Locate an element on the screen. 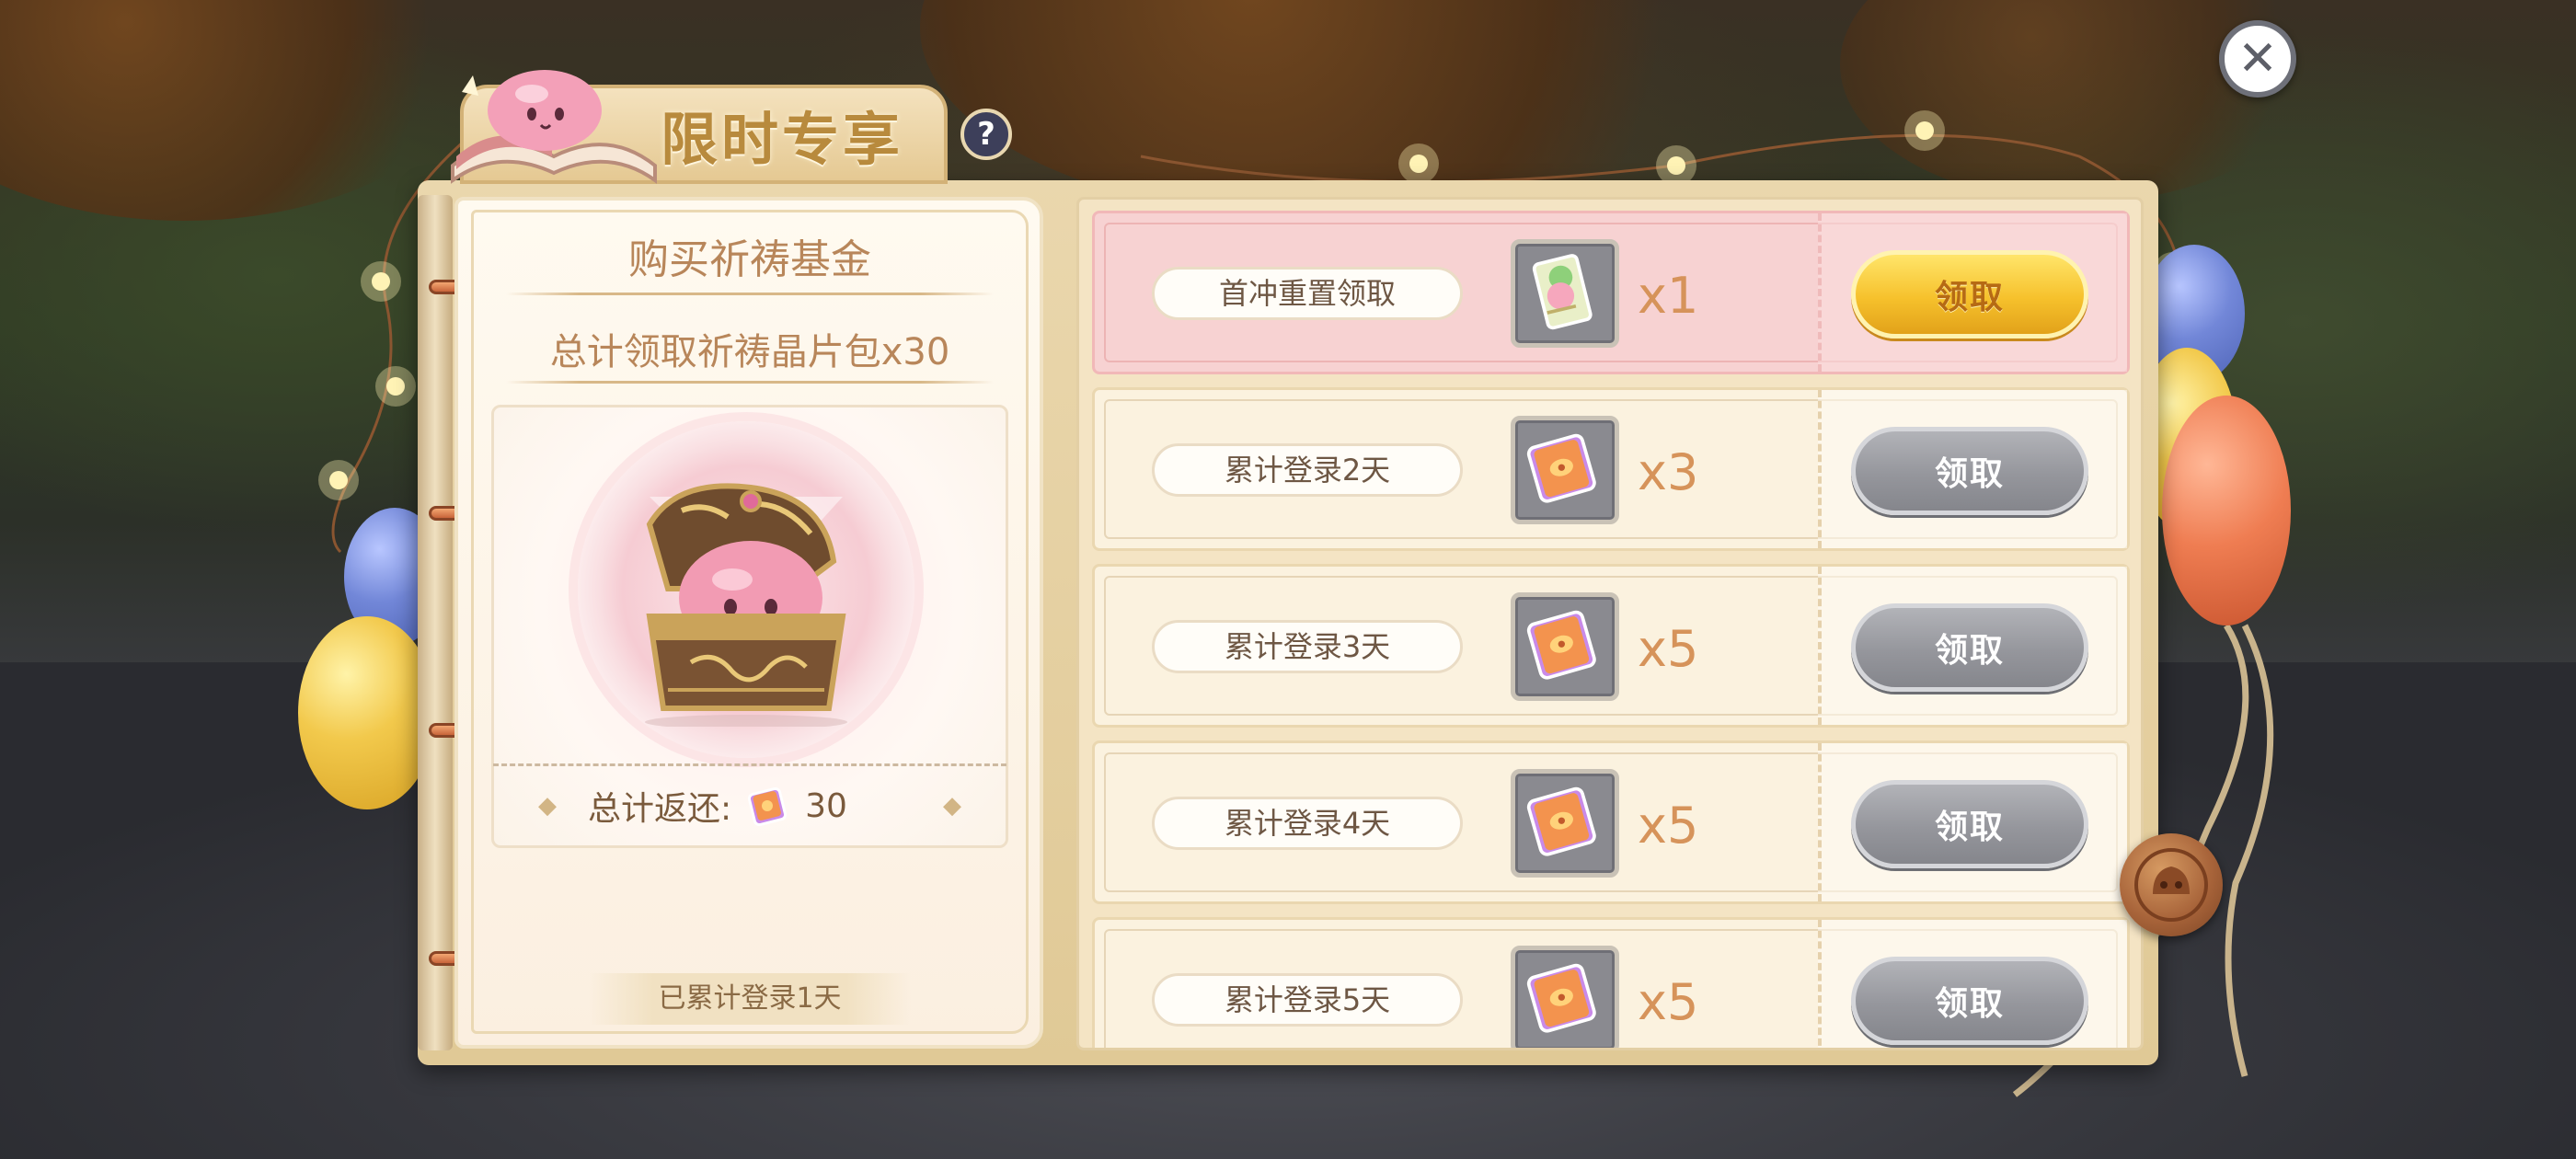  reward-row: 首冲重置领取 x1 领取 is located at coordinates (1611, 292).